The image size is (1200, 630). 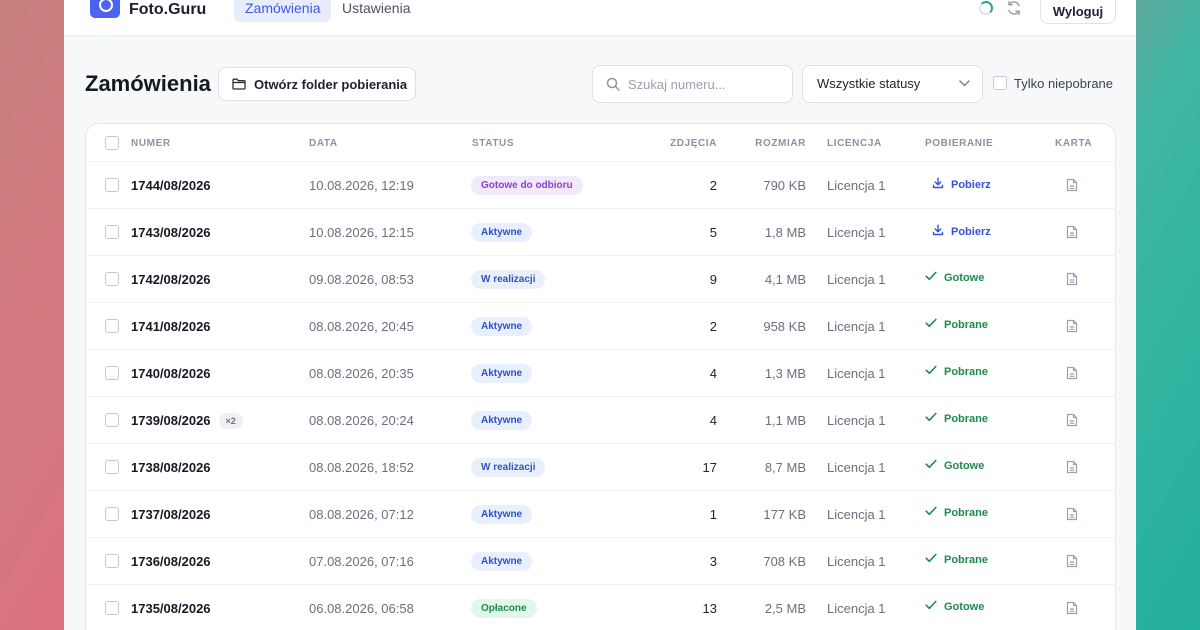 I want to click on column-header-card: KARTA, so click(x=1073, y=143).